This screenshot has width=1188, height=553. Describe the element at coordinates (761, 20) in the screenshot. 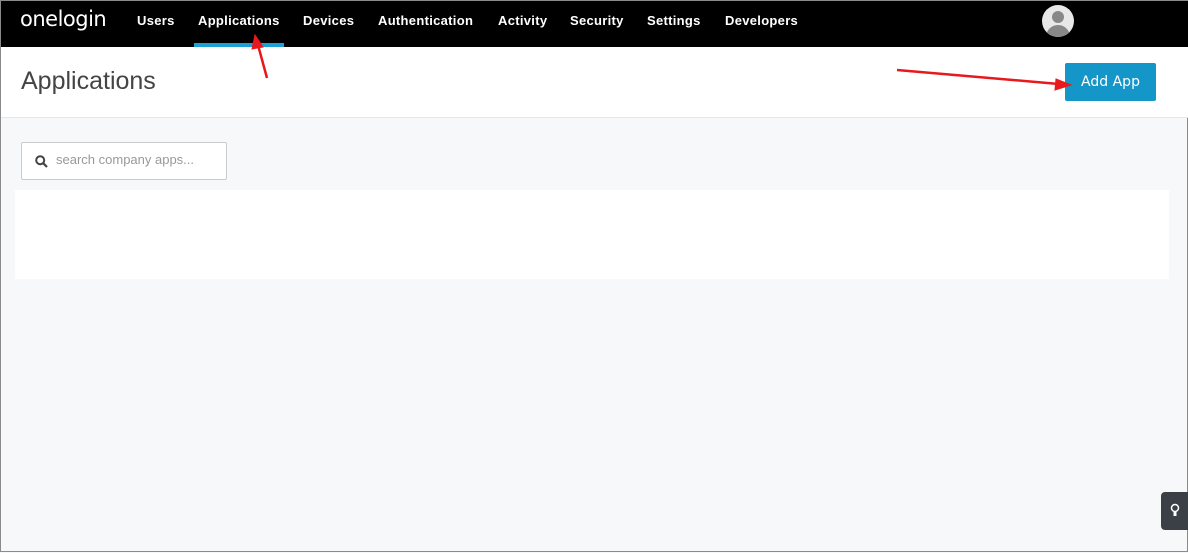

I see `nav-developers: Developers` at that location.